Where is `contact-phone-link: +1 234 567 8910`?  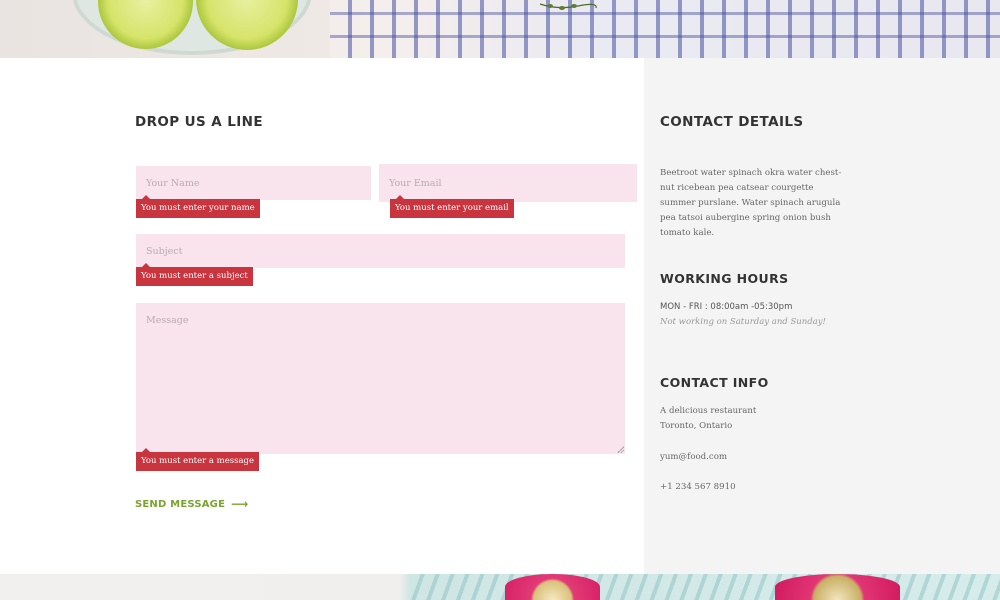 contact-phone-link: +1 234 567 8910 is located at coordinates (698, 487).